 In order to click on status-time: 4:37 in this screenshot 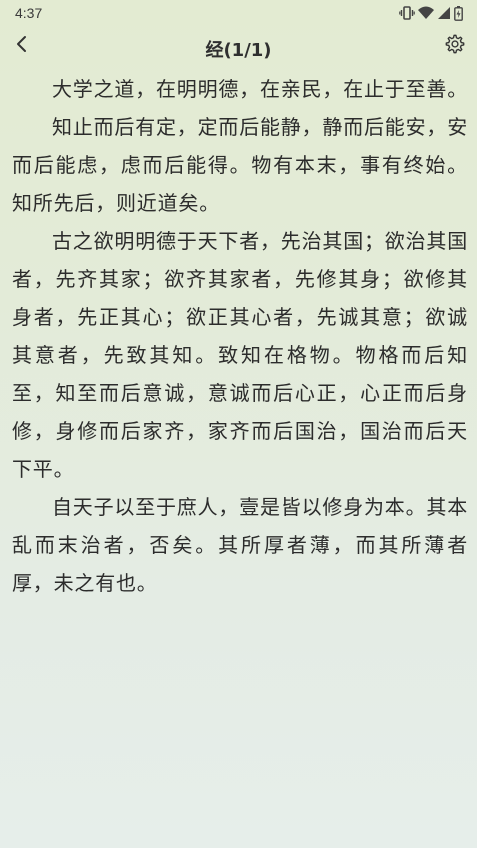, I will do `click(29, 13)`.